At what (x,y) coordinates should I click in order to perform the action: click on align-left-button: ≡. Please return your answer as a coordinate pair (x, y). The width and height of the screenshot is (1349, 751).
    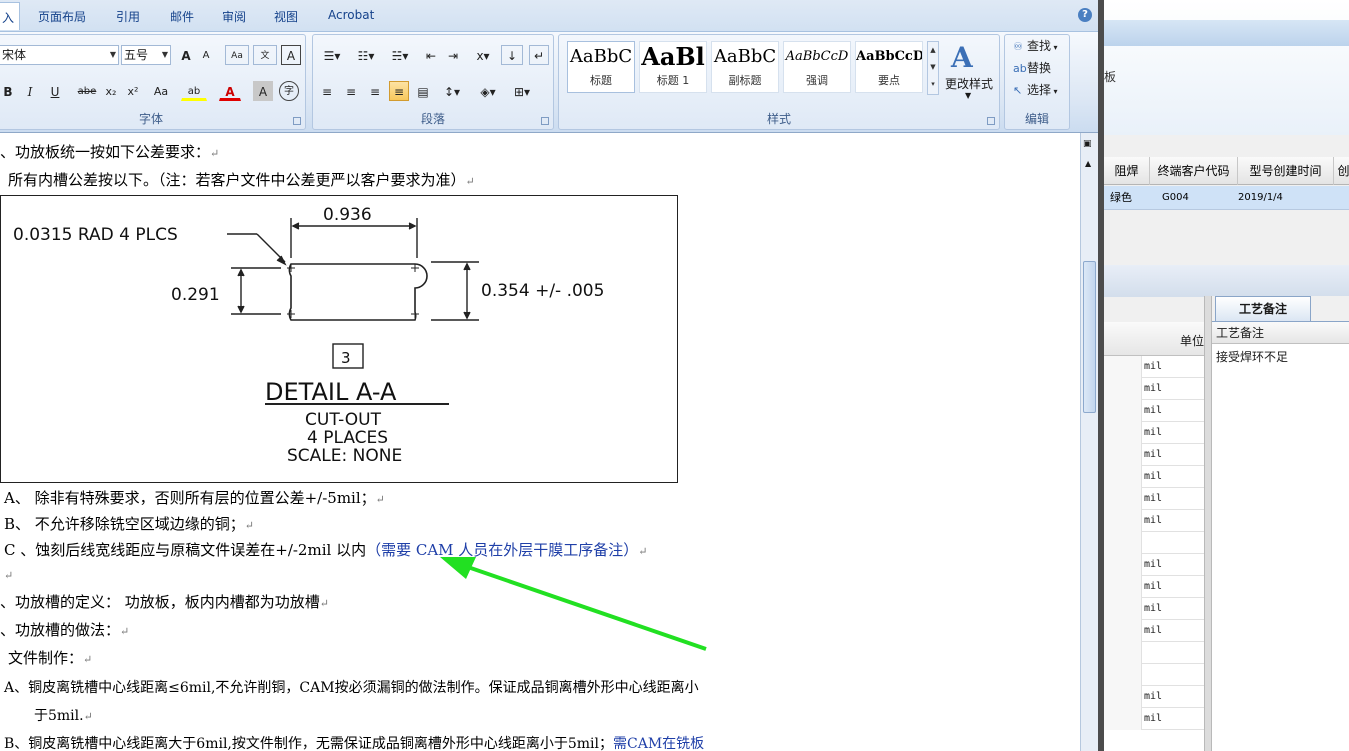
    Looking at the image, I should click on (327, 91).